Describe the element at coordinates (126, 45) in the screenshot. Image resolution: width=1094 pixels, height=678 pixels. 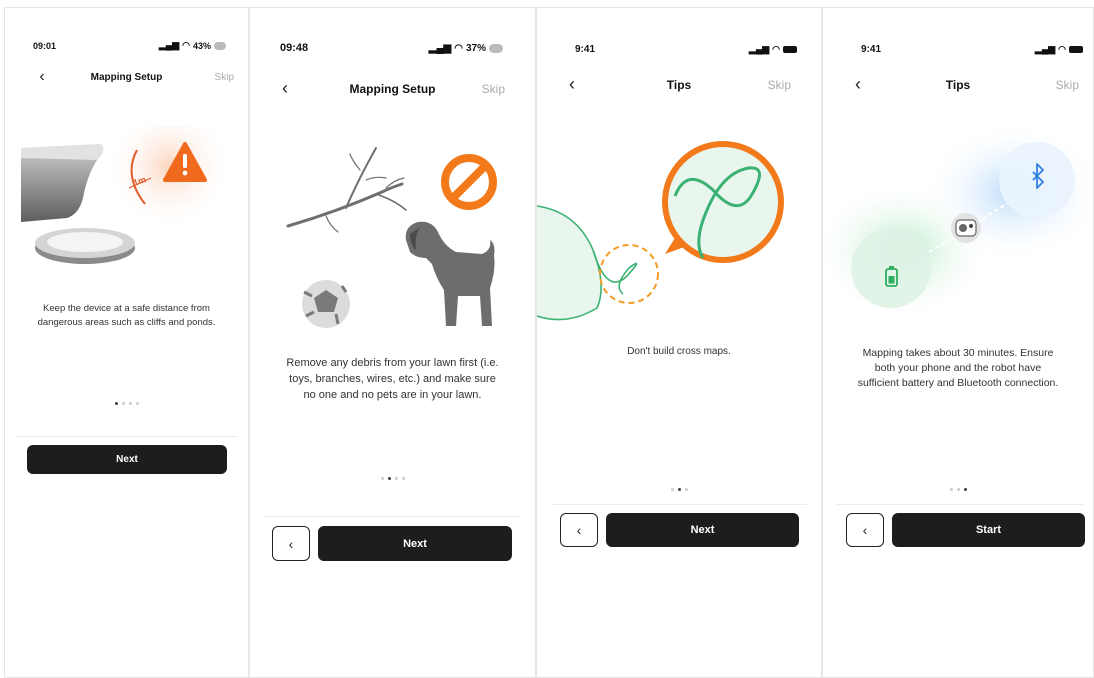
I see `status-bar: 09:01 ▂▄▆ ◠ 43%` at that location.